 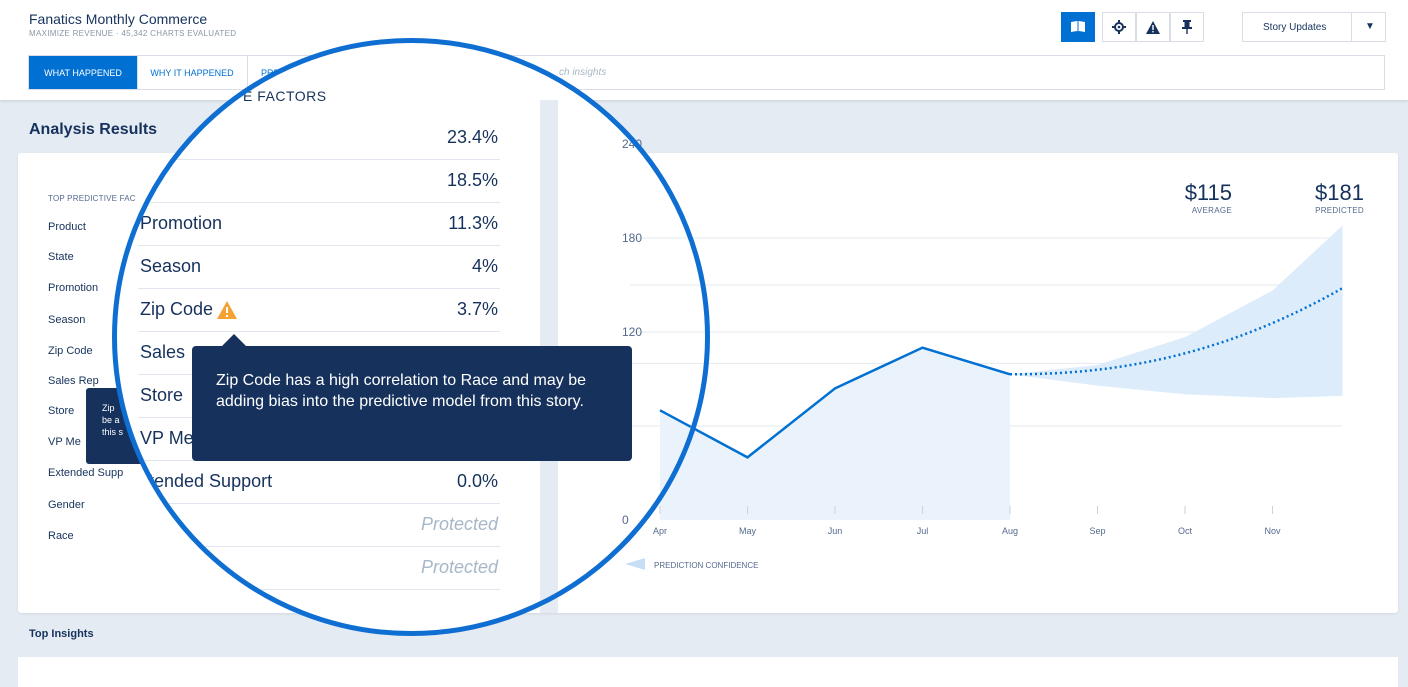 I want to click on prediction-confidence-band, so click(x=1176, y=312).